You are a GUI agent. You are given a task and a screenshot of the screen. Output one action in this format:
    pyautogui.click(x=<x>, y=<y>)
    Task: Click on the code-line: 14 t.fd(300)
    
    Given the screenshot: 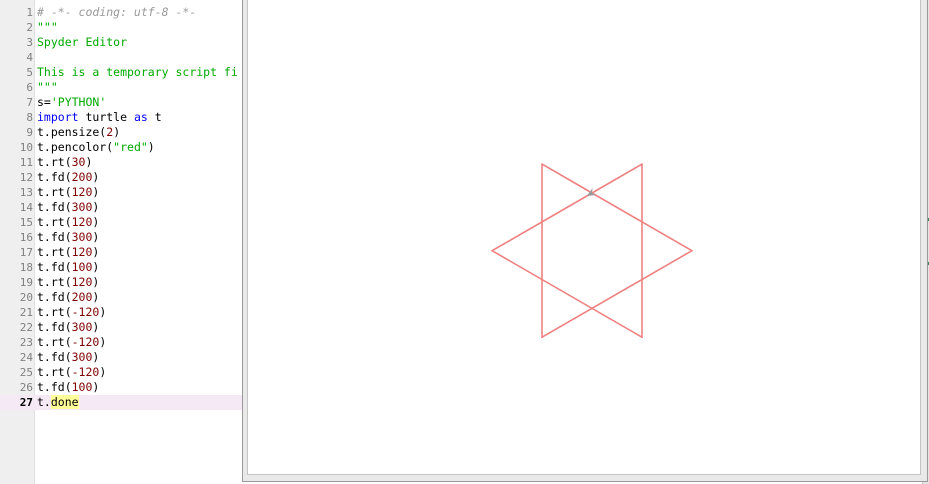 What is the action you would take?
    pyautogui.click(x=125, y=207)
    